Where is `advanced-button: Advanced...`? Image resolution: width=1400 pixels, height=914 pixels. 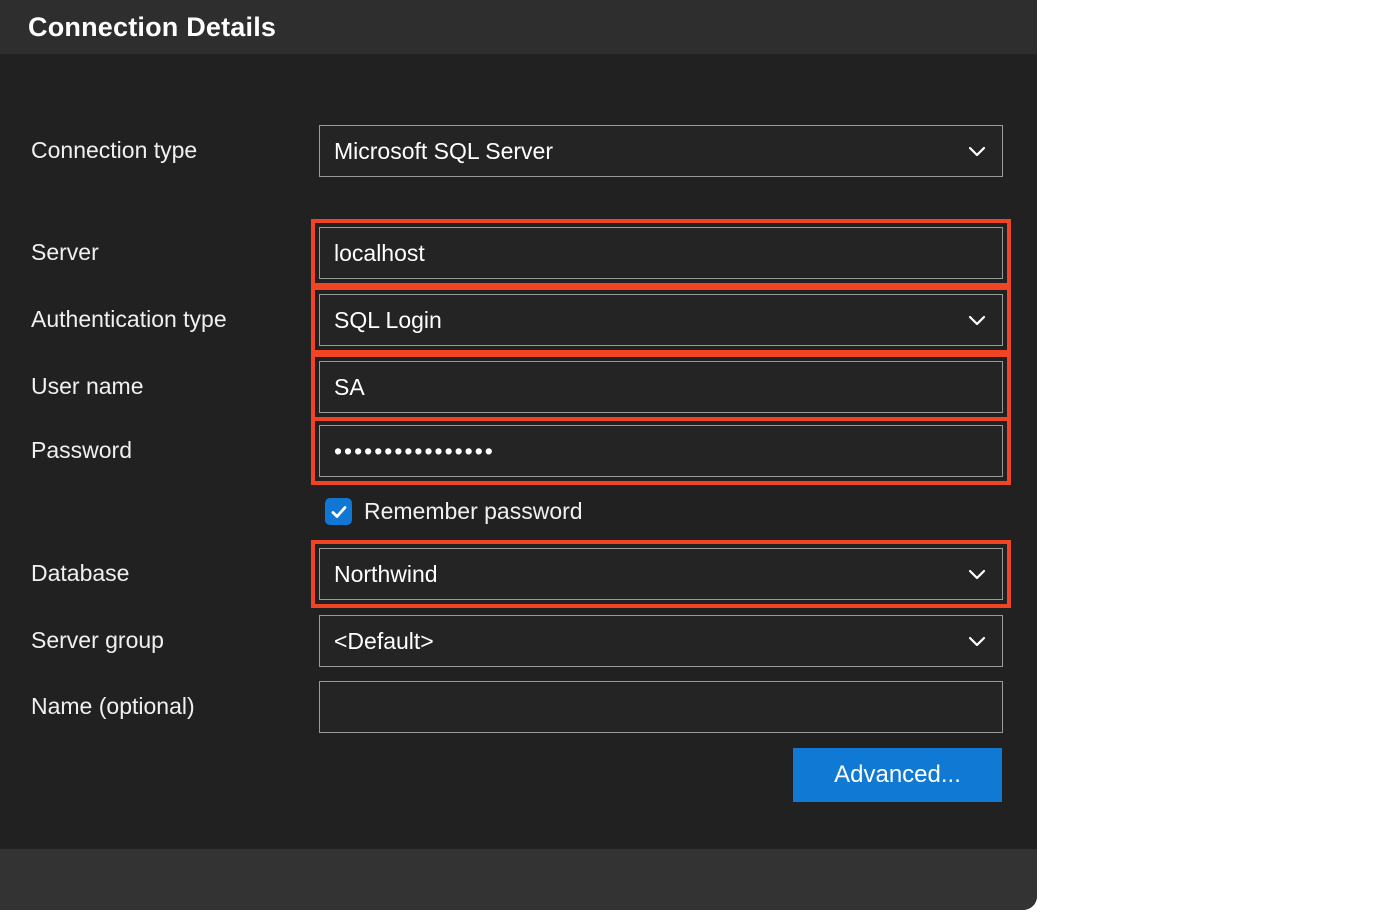 advanced-button: Advanced... is located at coordinates (897, 775).